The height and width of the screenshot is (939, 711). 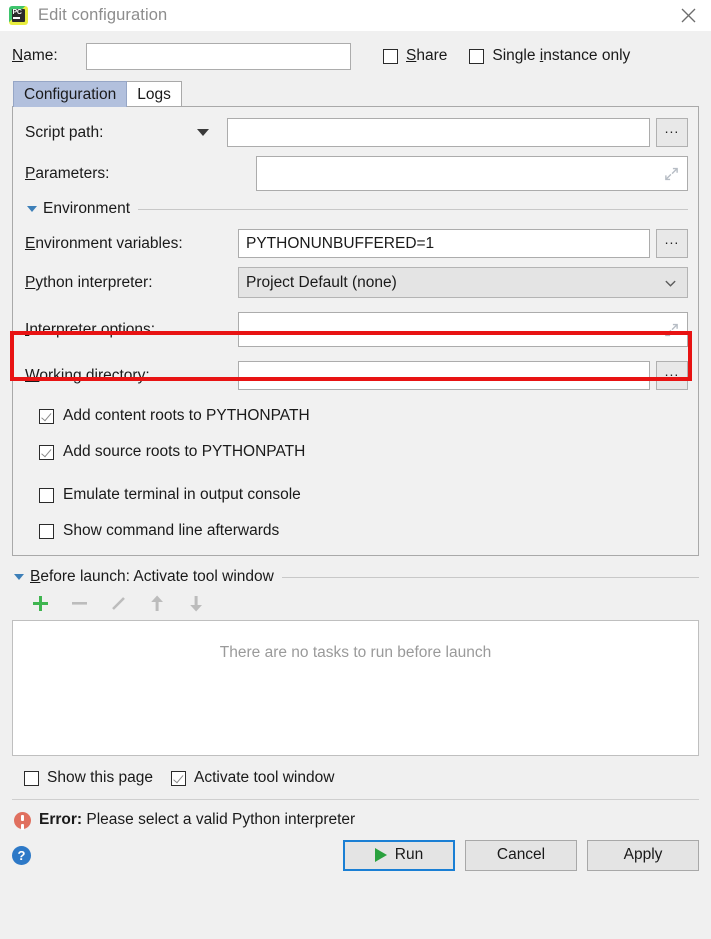 What do you see at coordinates (427, 55) in the screenshot?
I see `share-checkbox-label: Share` at bounding box center [427, 55].